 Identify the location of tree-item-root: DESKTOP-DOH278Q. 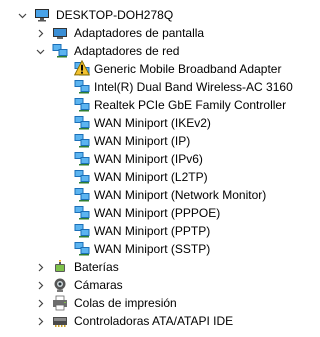
(147, 15).